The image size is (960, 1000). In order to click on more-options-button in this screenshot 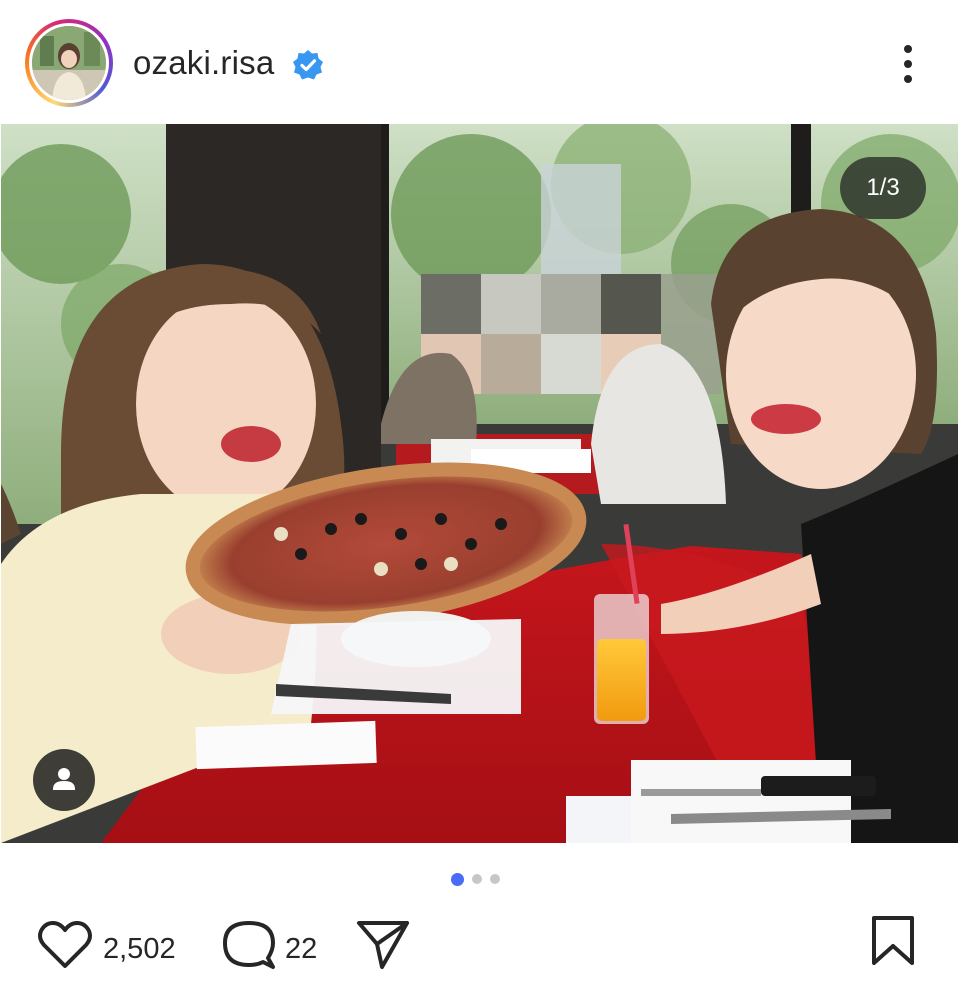, I will do `click(908, 64)`.